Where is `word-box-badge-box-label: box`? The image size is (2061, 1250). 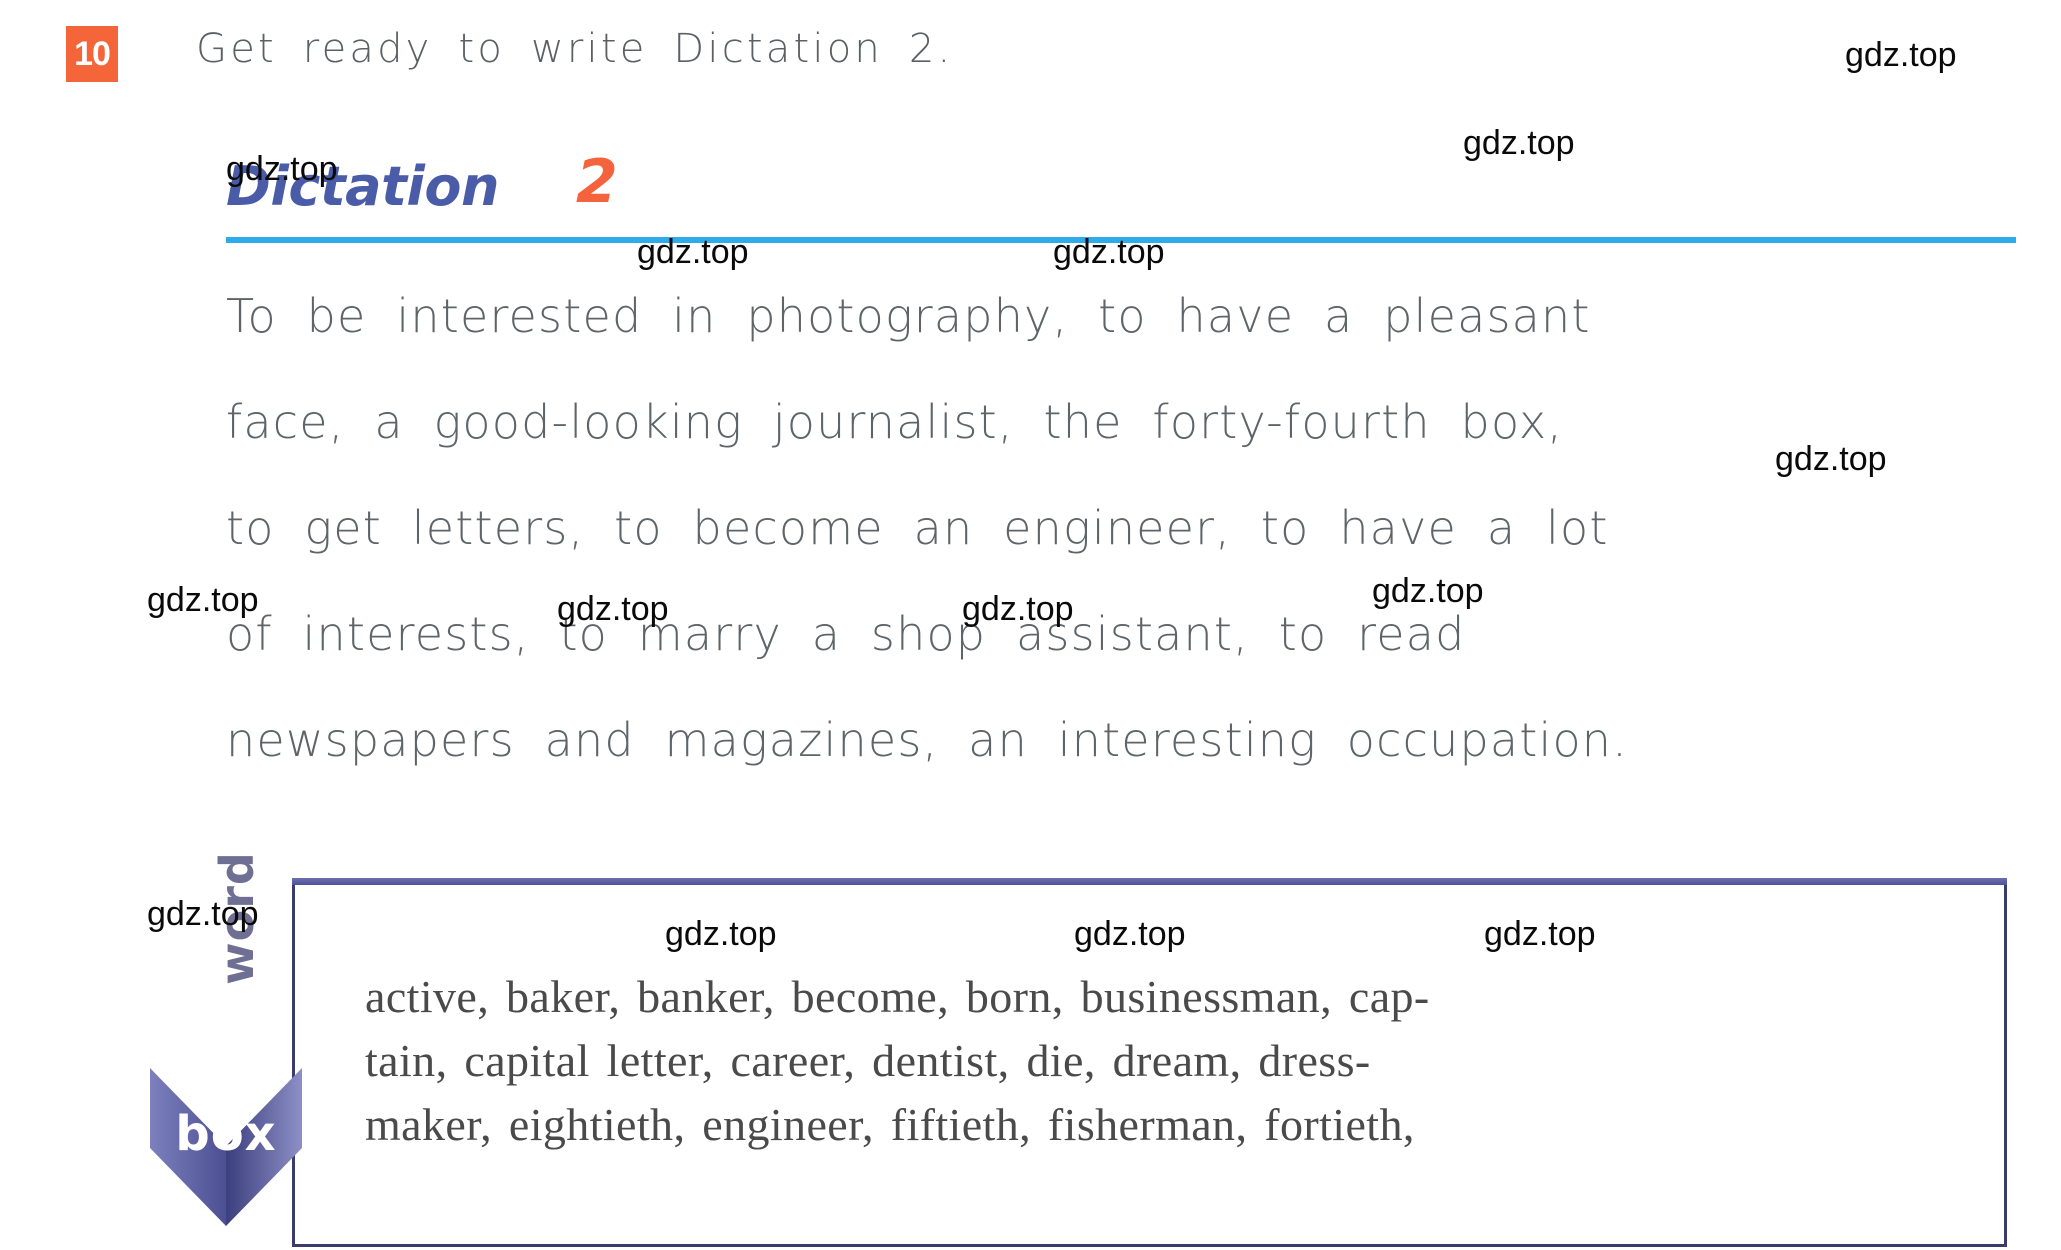 word-box-badge-box-label: box is located at coordinates (226, 1134).